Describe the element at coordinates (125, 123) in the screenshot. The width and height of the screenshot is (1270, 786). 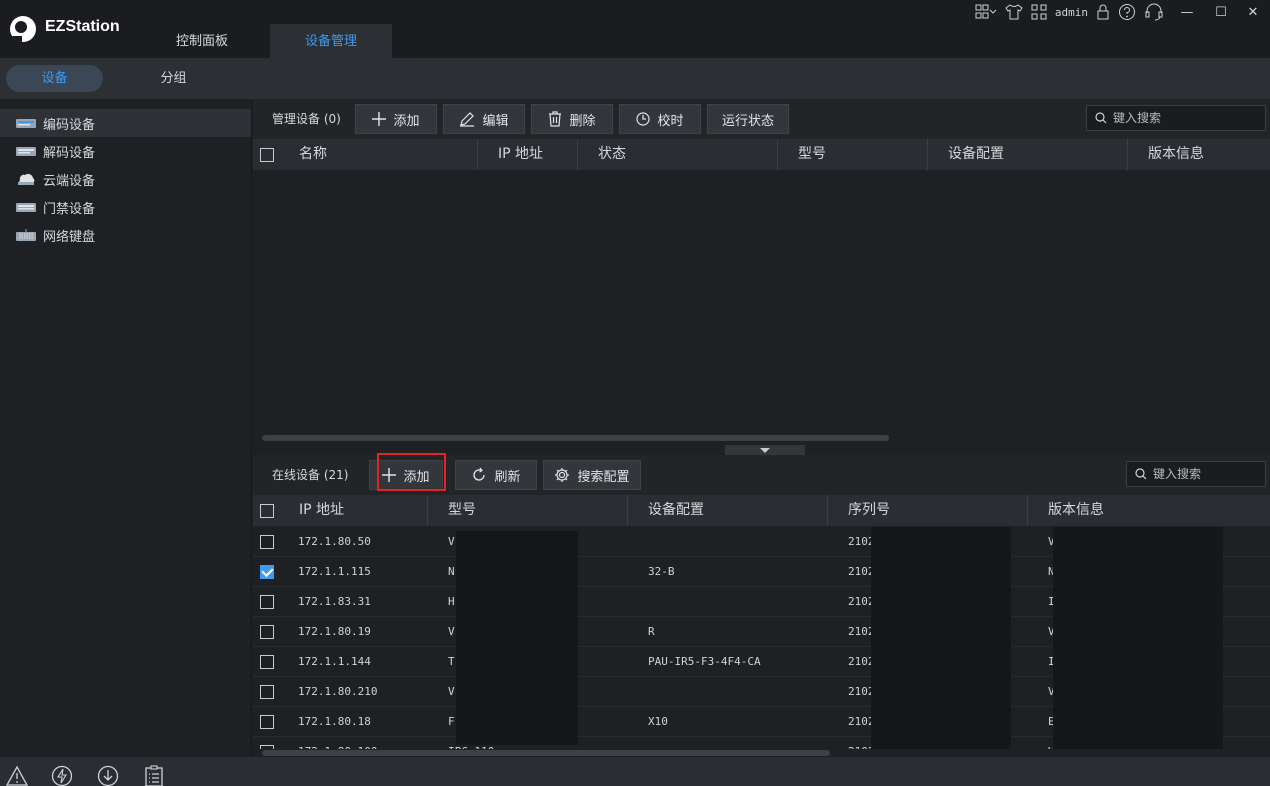
I see `sidebar-item-encoder: 编码设备` at that location.